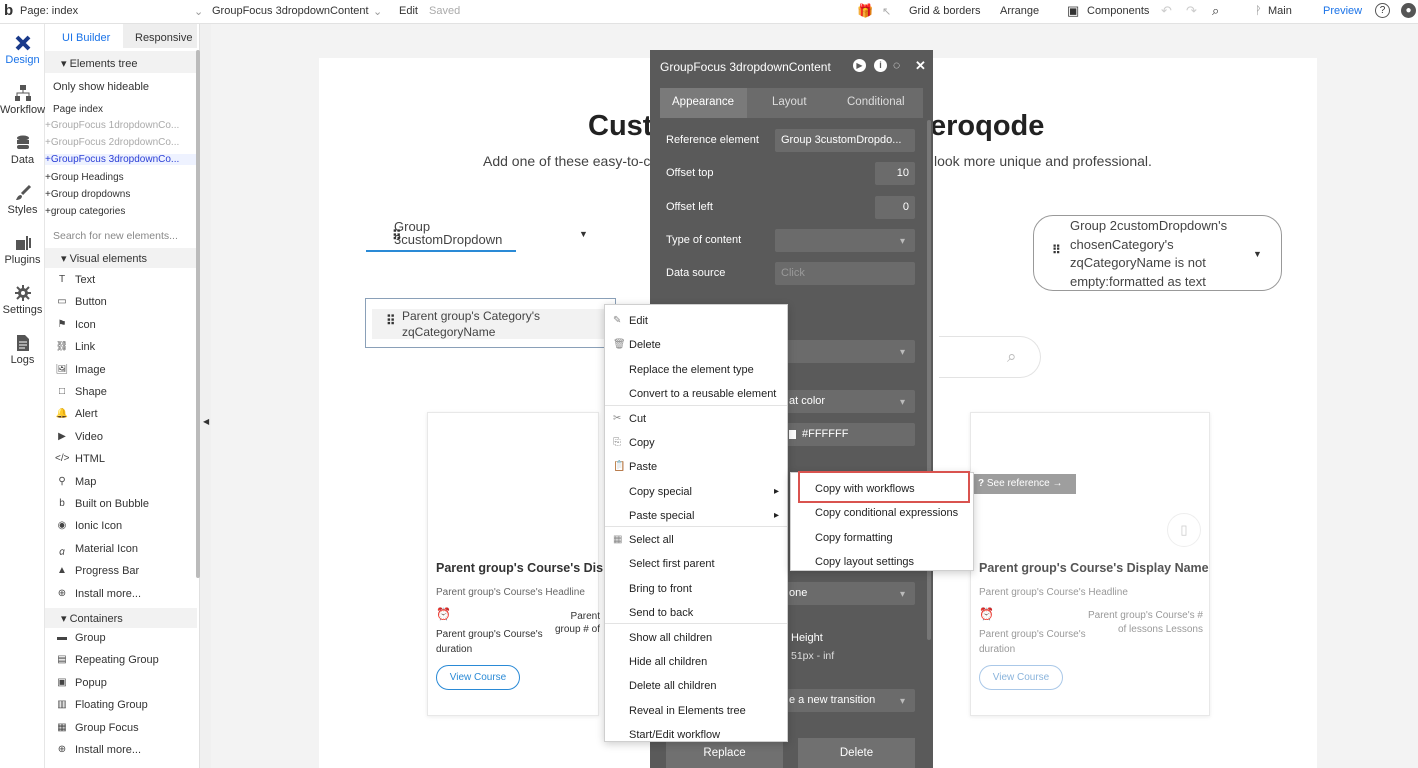 This screenshot has height=768, width=1418. Describe the element at coordinates (121, 660) in the screenshot. I see `container-repeating-group: ▤ Repeating Group` at that location.